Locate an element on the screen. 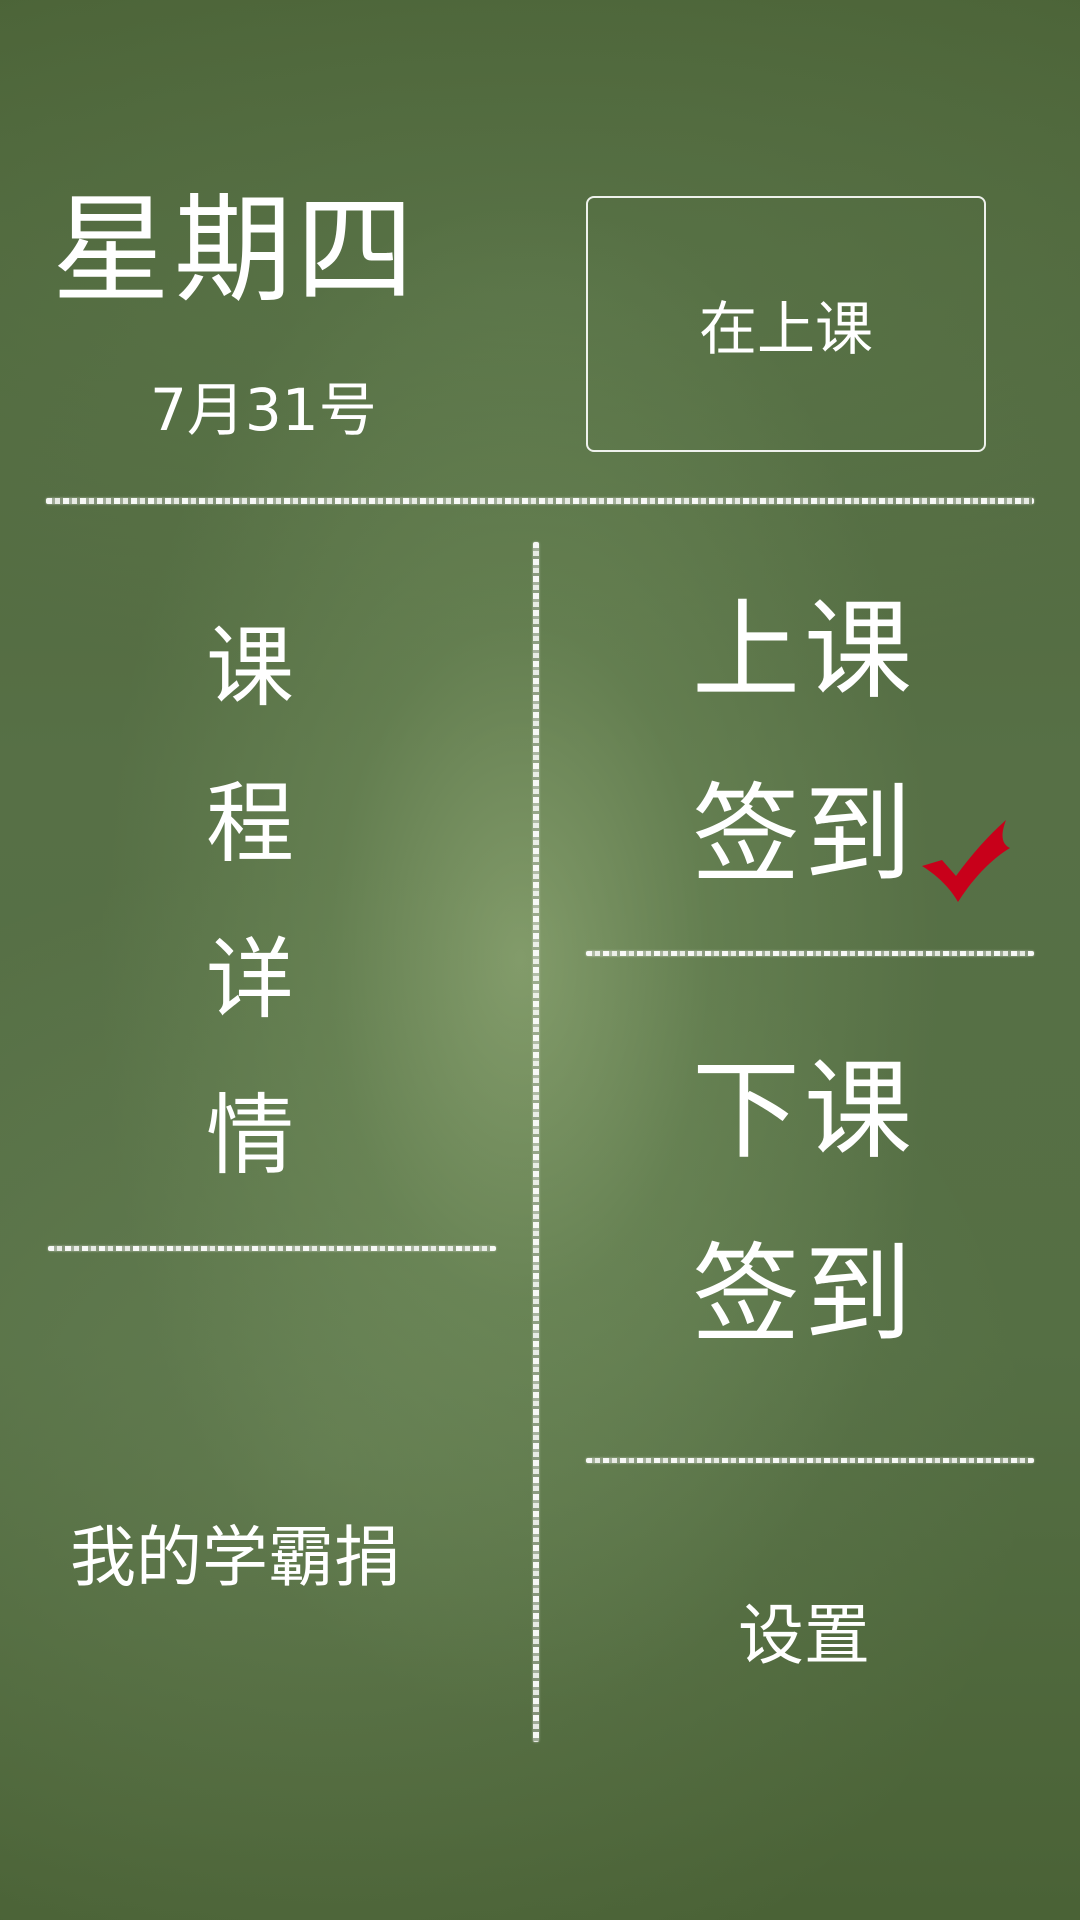 The image size is (1080, 1920). right-divider-lower is located at coordinates (810, 1460).